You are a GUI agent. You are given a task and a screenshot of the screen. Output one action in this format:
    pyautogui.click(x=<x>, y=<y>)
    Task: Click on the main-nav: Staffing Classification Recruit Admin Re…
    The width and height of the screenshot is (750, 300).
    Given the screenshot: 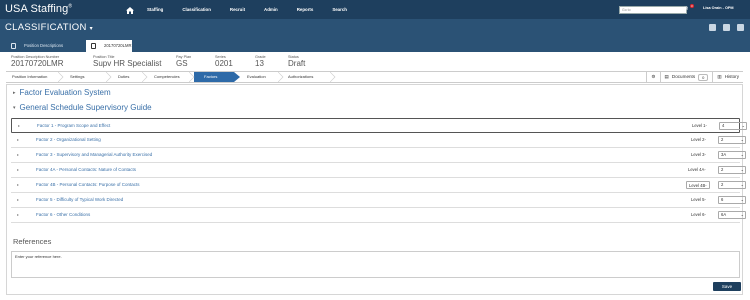 What is the action you would take?
    pyautogui.click(x=246, y=9)
    